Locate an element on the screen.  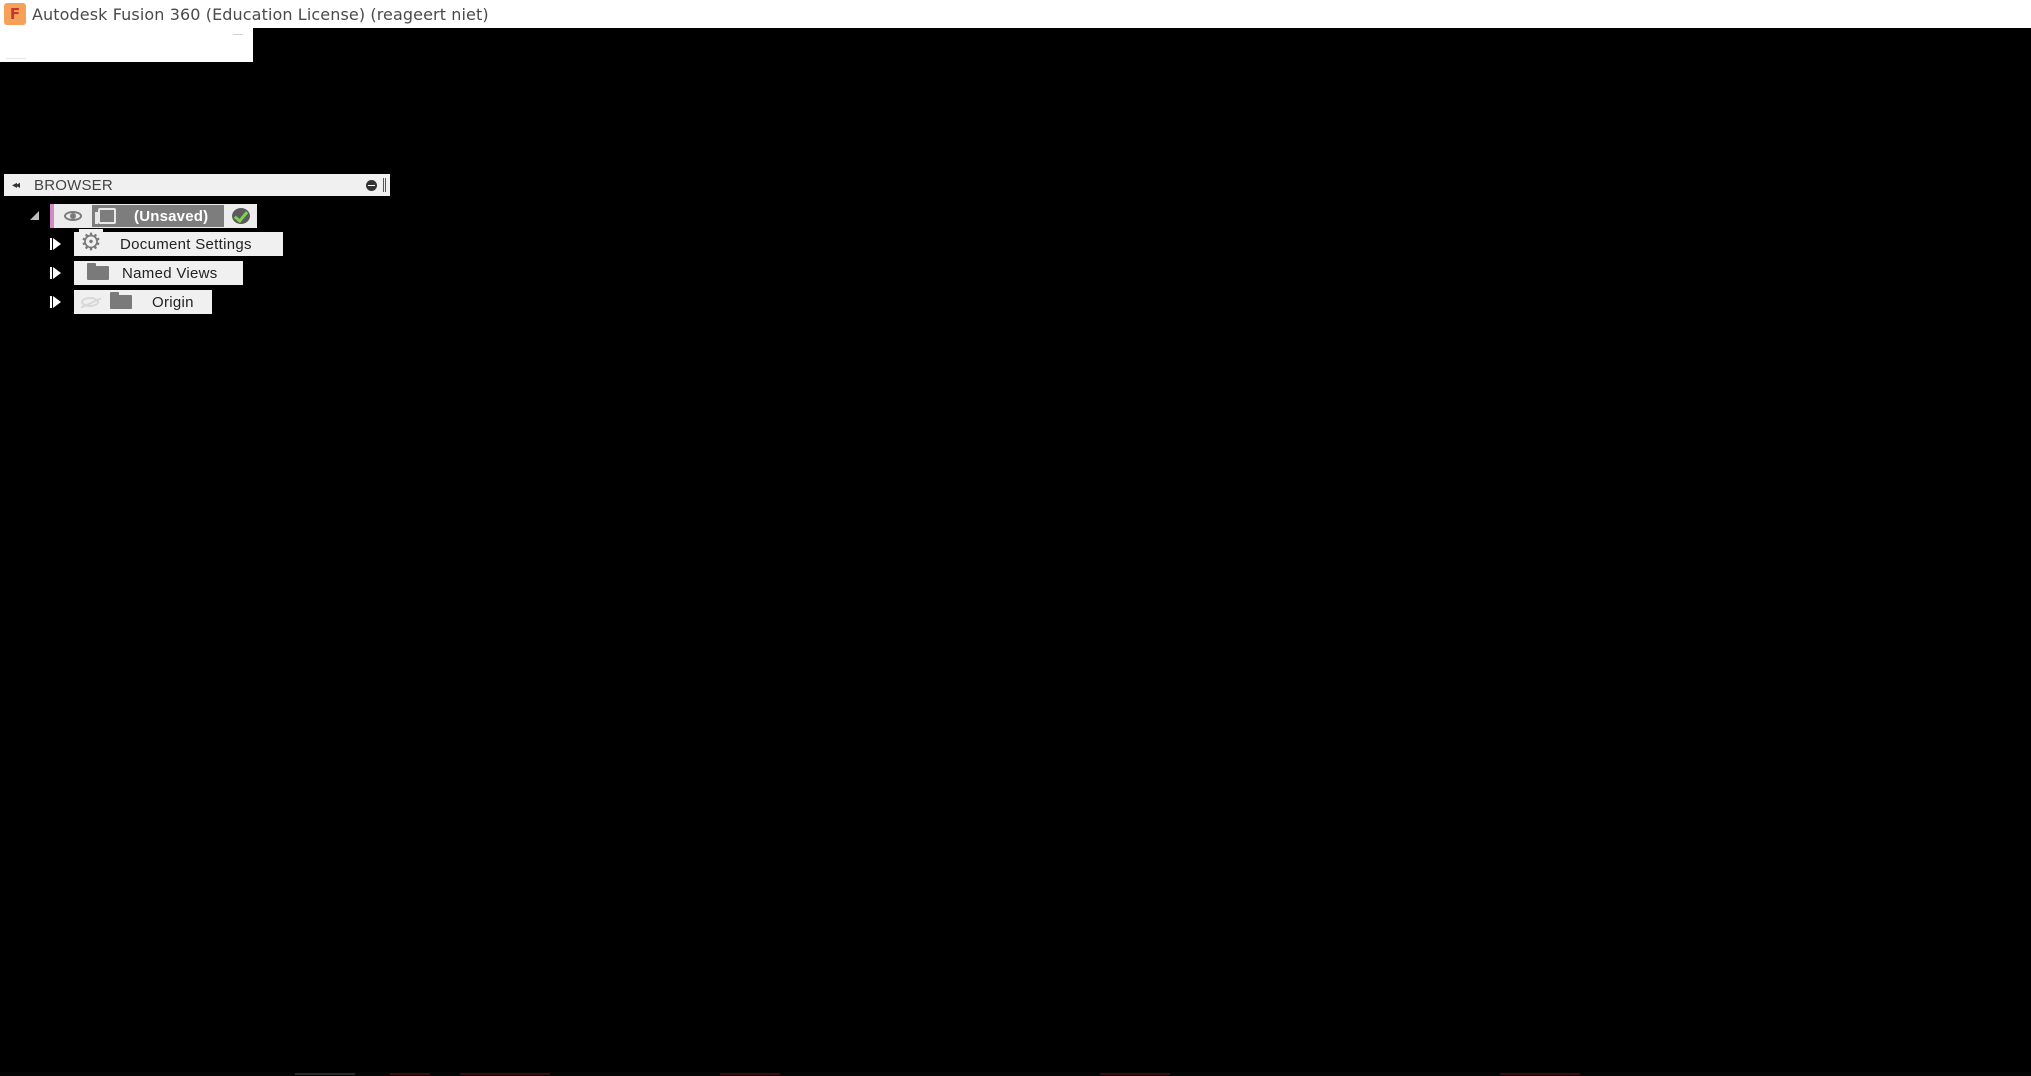
gear-icon is located at coordinates (91, 242).